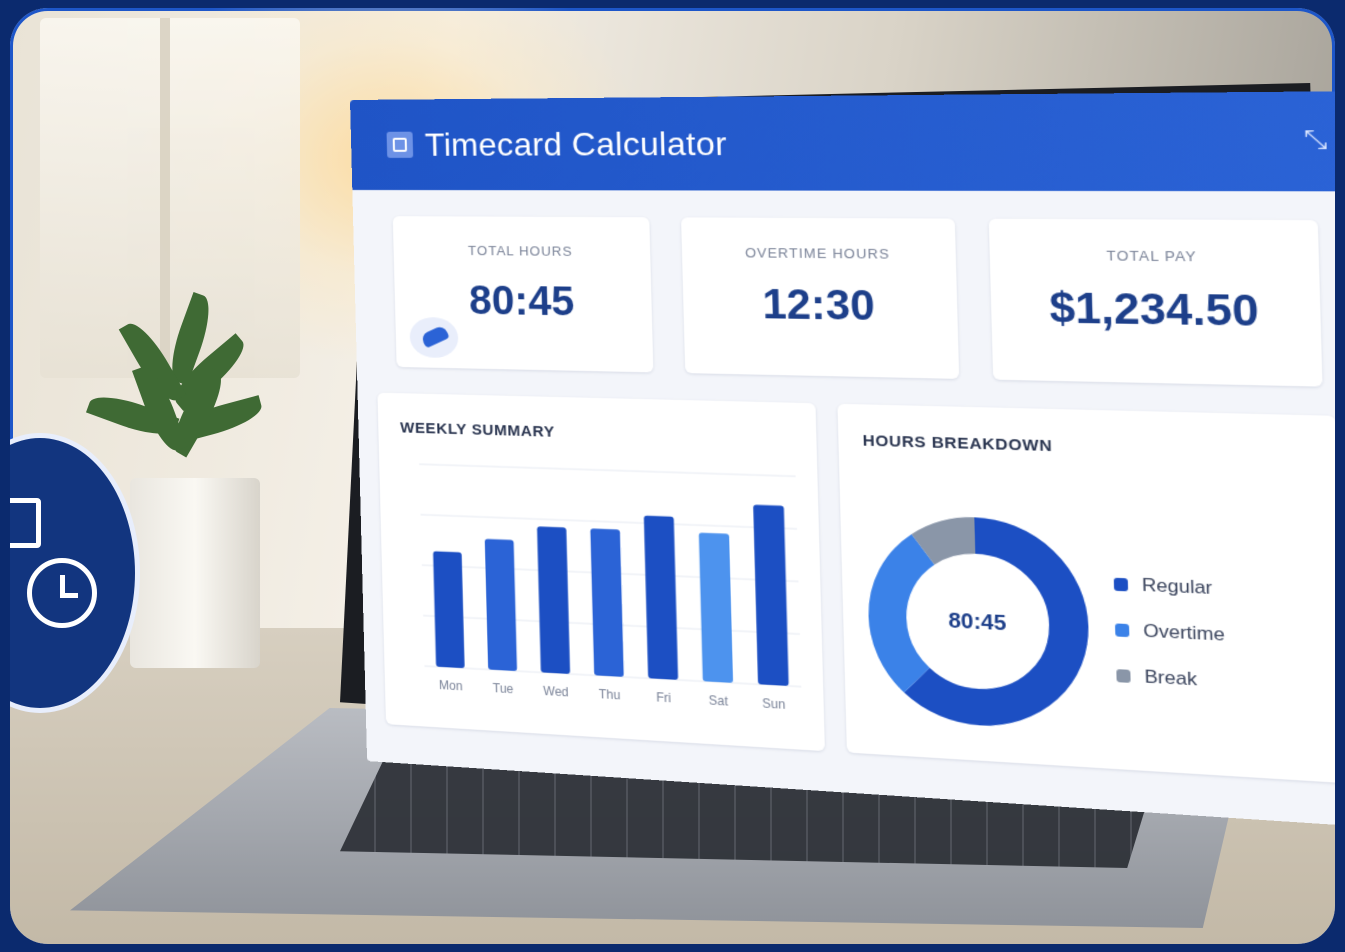  I want to click on stat-total-pay: TOTAL PAY $1,234.50, so click(1155, 302).